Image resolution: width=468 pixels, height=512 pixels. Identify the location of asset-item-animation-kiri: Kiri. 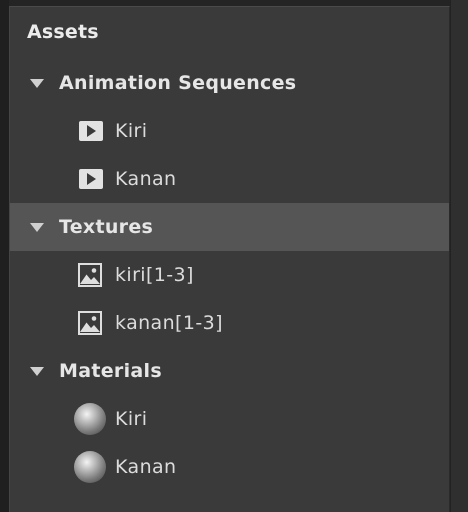
(229, 131).